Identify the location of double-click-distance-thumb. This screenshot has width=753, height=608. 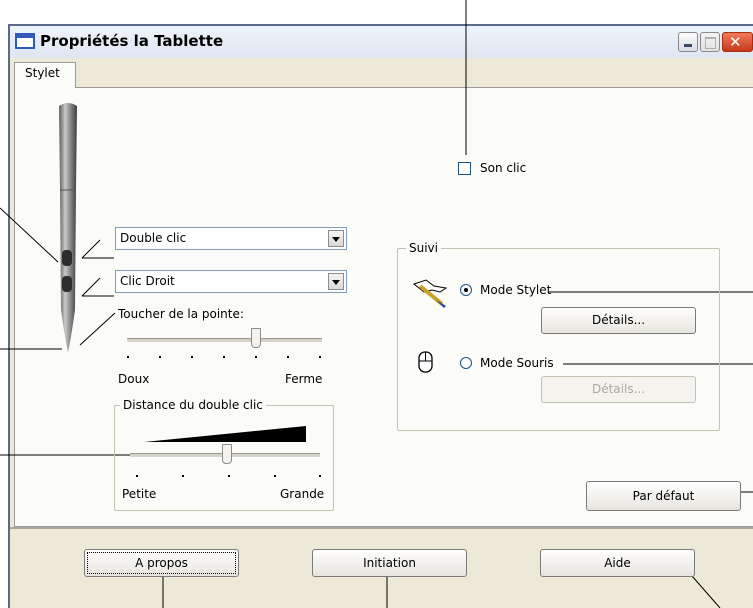
(227, 454).